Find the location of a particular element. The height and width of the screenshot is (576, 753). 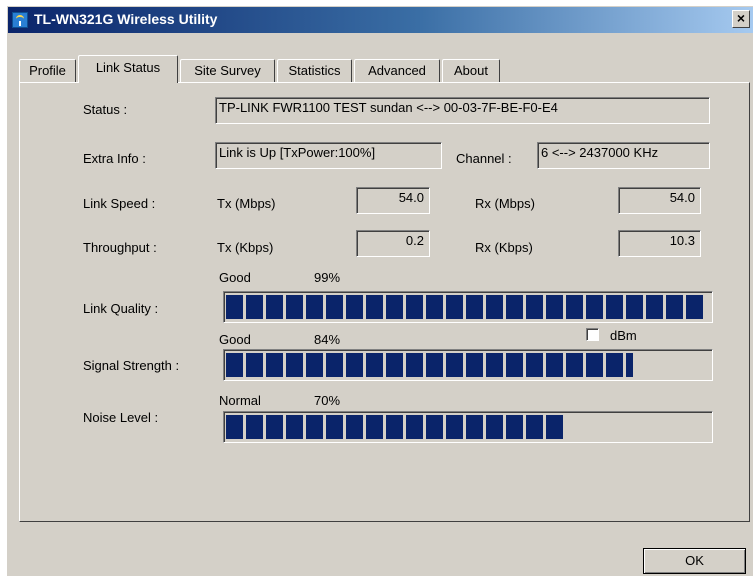

link-speed-tx-field: 54.0 is located at coordinates (393, 200).